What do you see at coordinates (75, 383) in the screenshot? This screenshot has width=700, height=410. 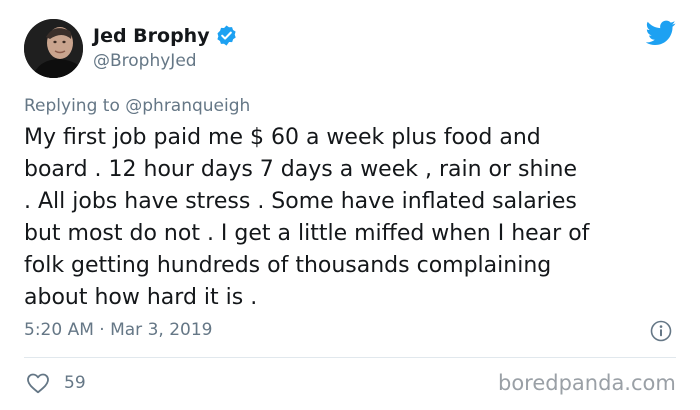 I see `like-count: 59` at bounding box center [75, 383].